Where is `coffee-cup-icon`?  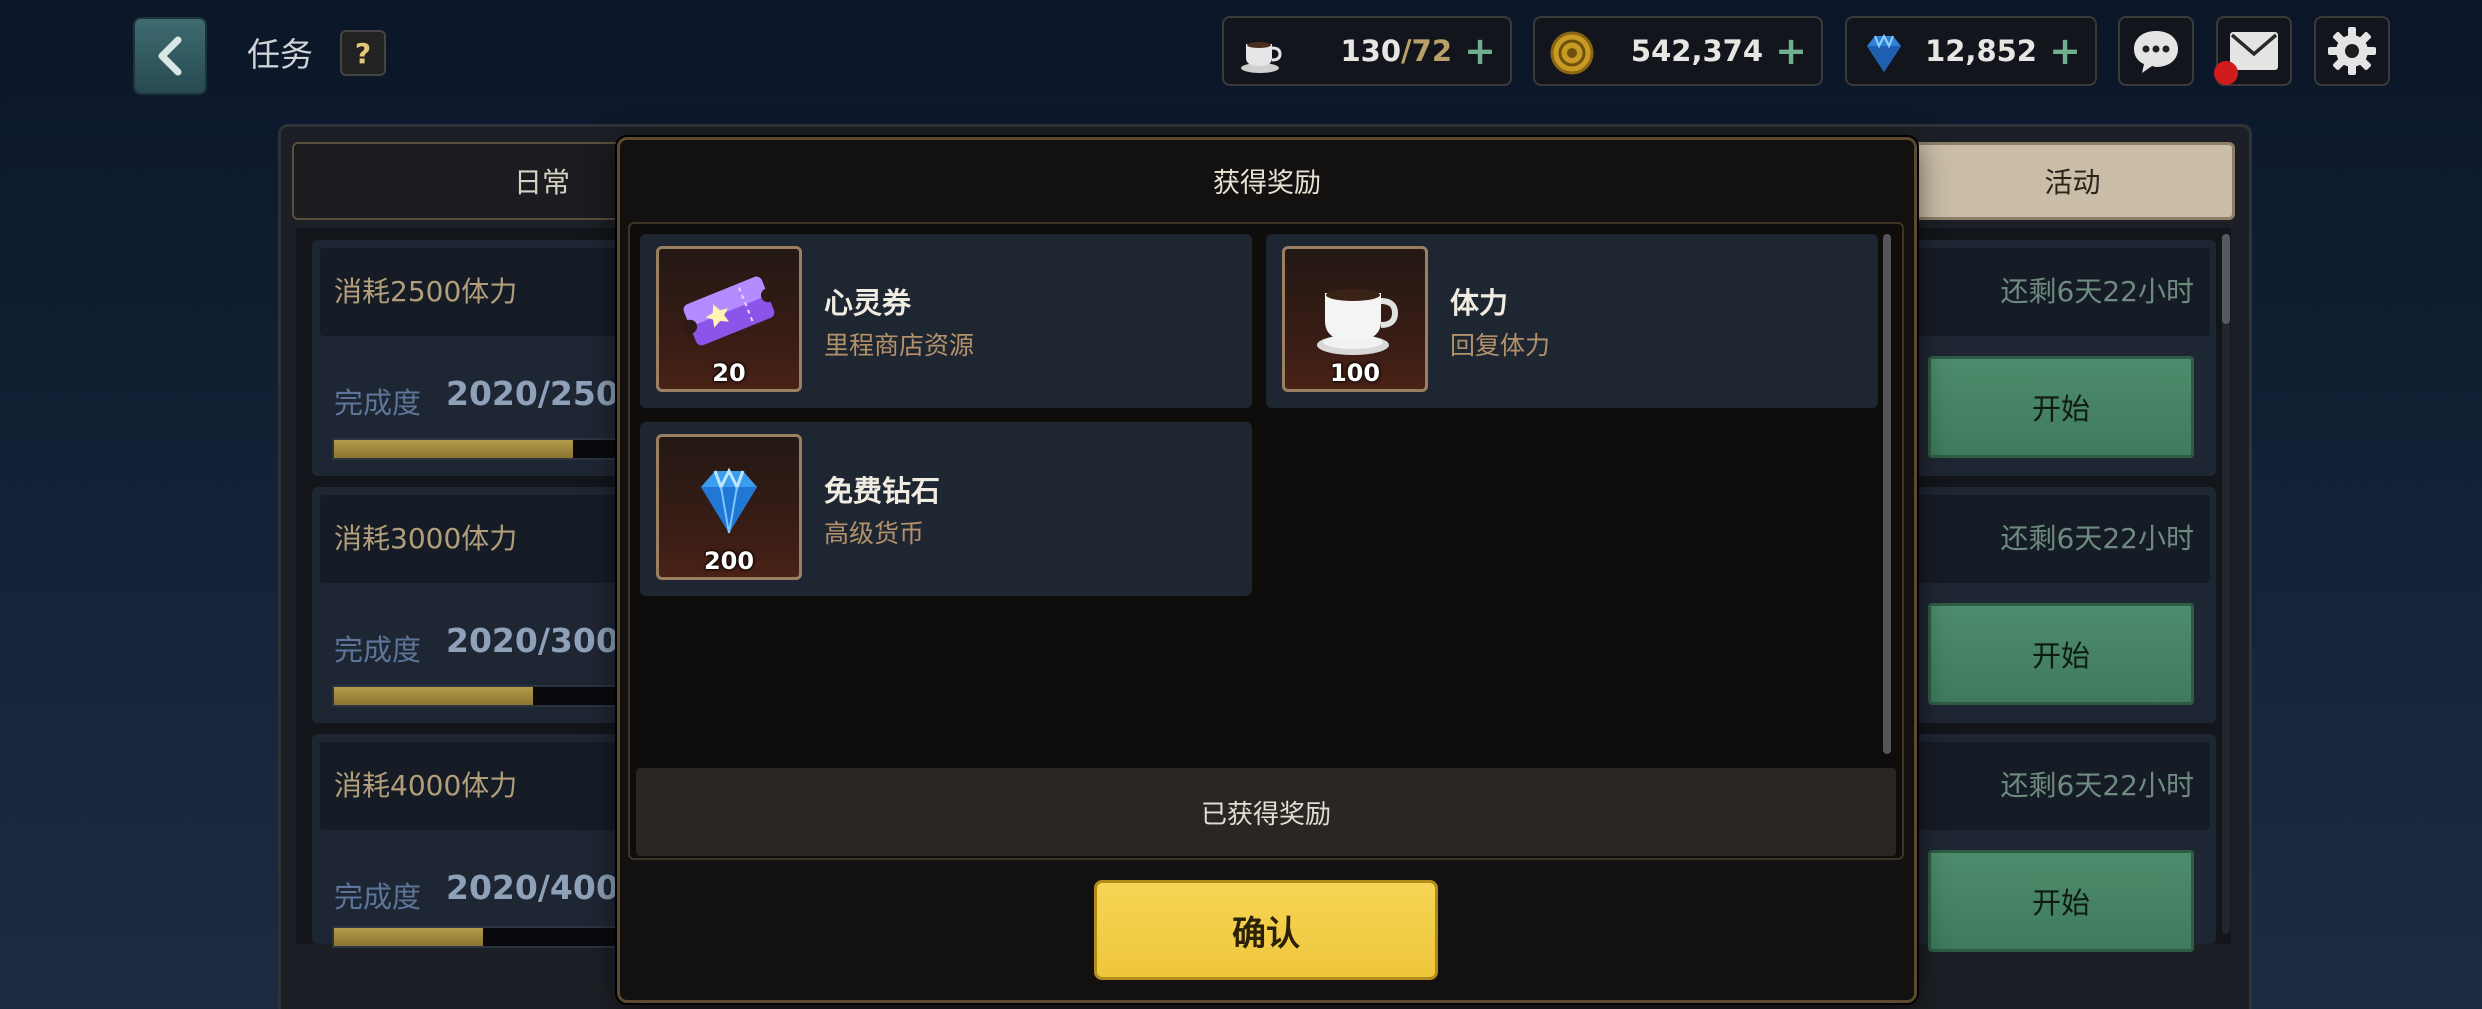 coffee-cup-icon is located at coordinates (1261, 57).